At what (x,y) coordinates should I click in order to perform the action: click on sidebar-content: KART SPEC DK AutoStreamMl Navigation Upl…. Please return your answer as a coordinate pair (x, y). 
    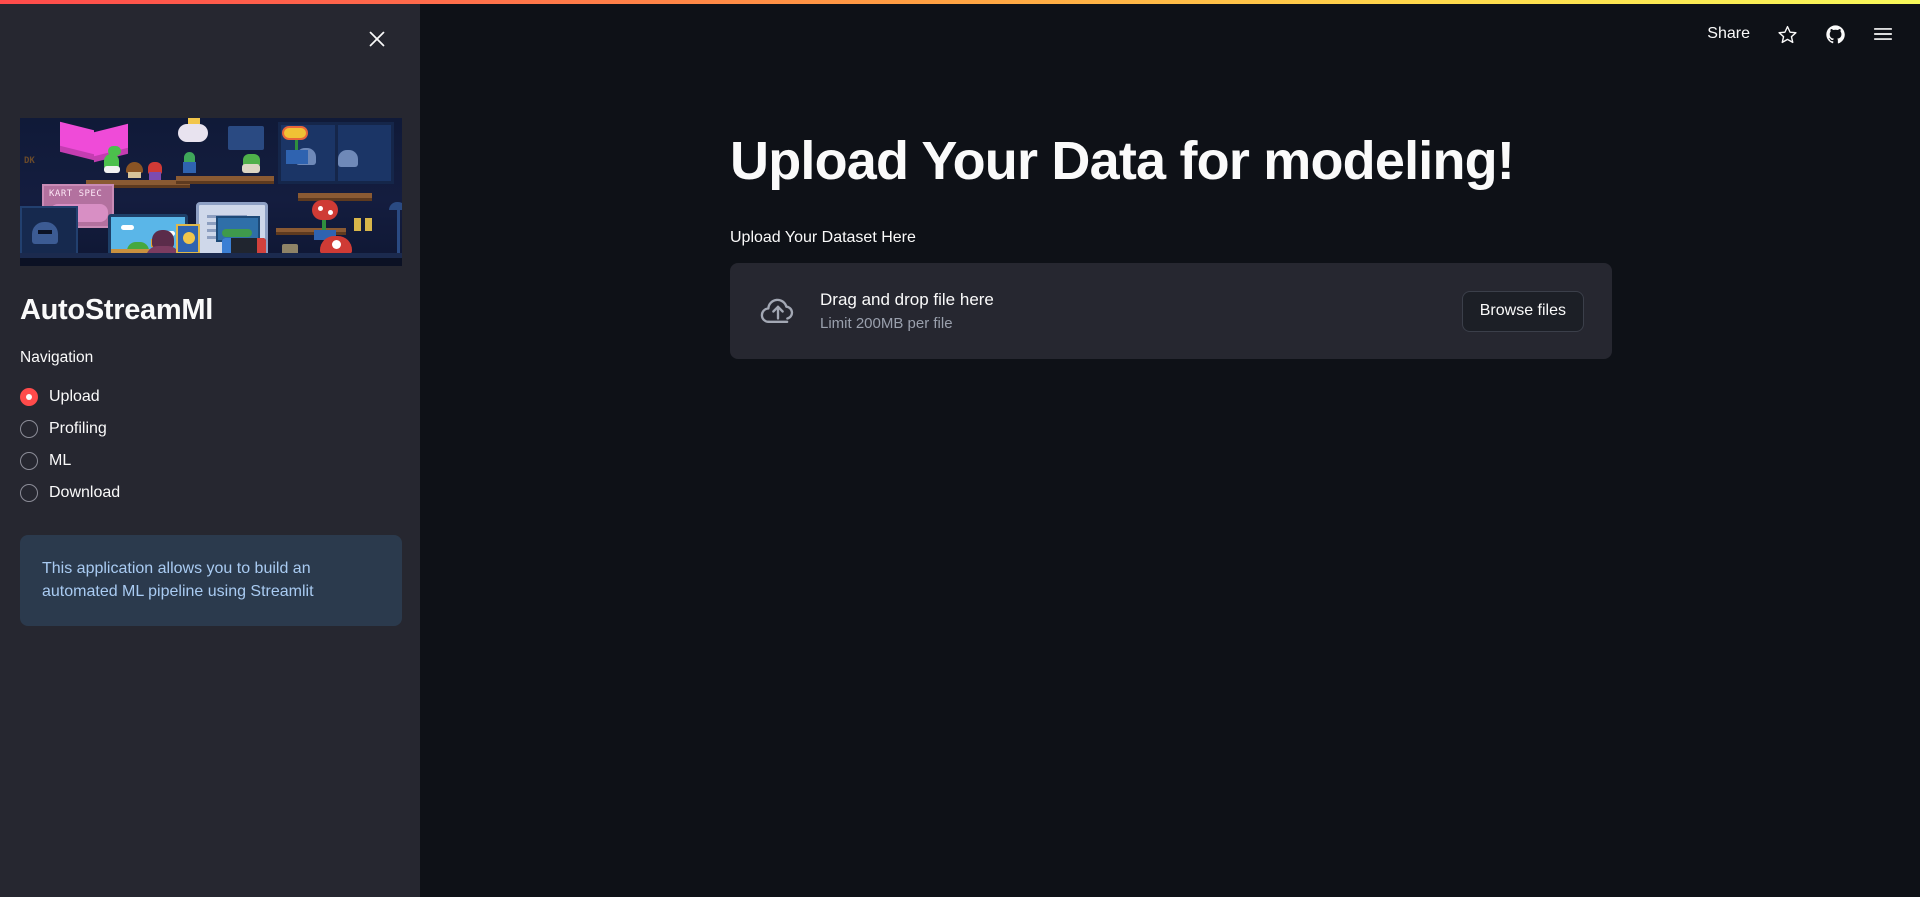
    Looking at the image, I should click on (211, 372).